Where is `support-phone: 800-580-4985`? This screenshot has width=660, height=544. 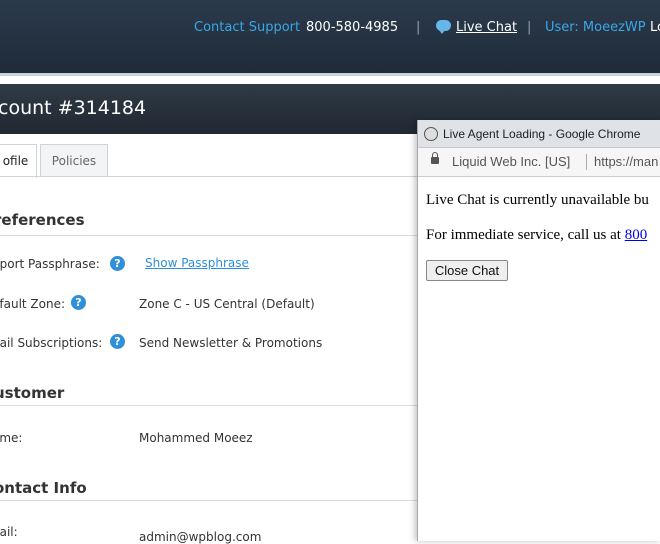
support-phone: 800-580-4985 is located at coordinates (352, 27).